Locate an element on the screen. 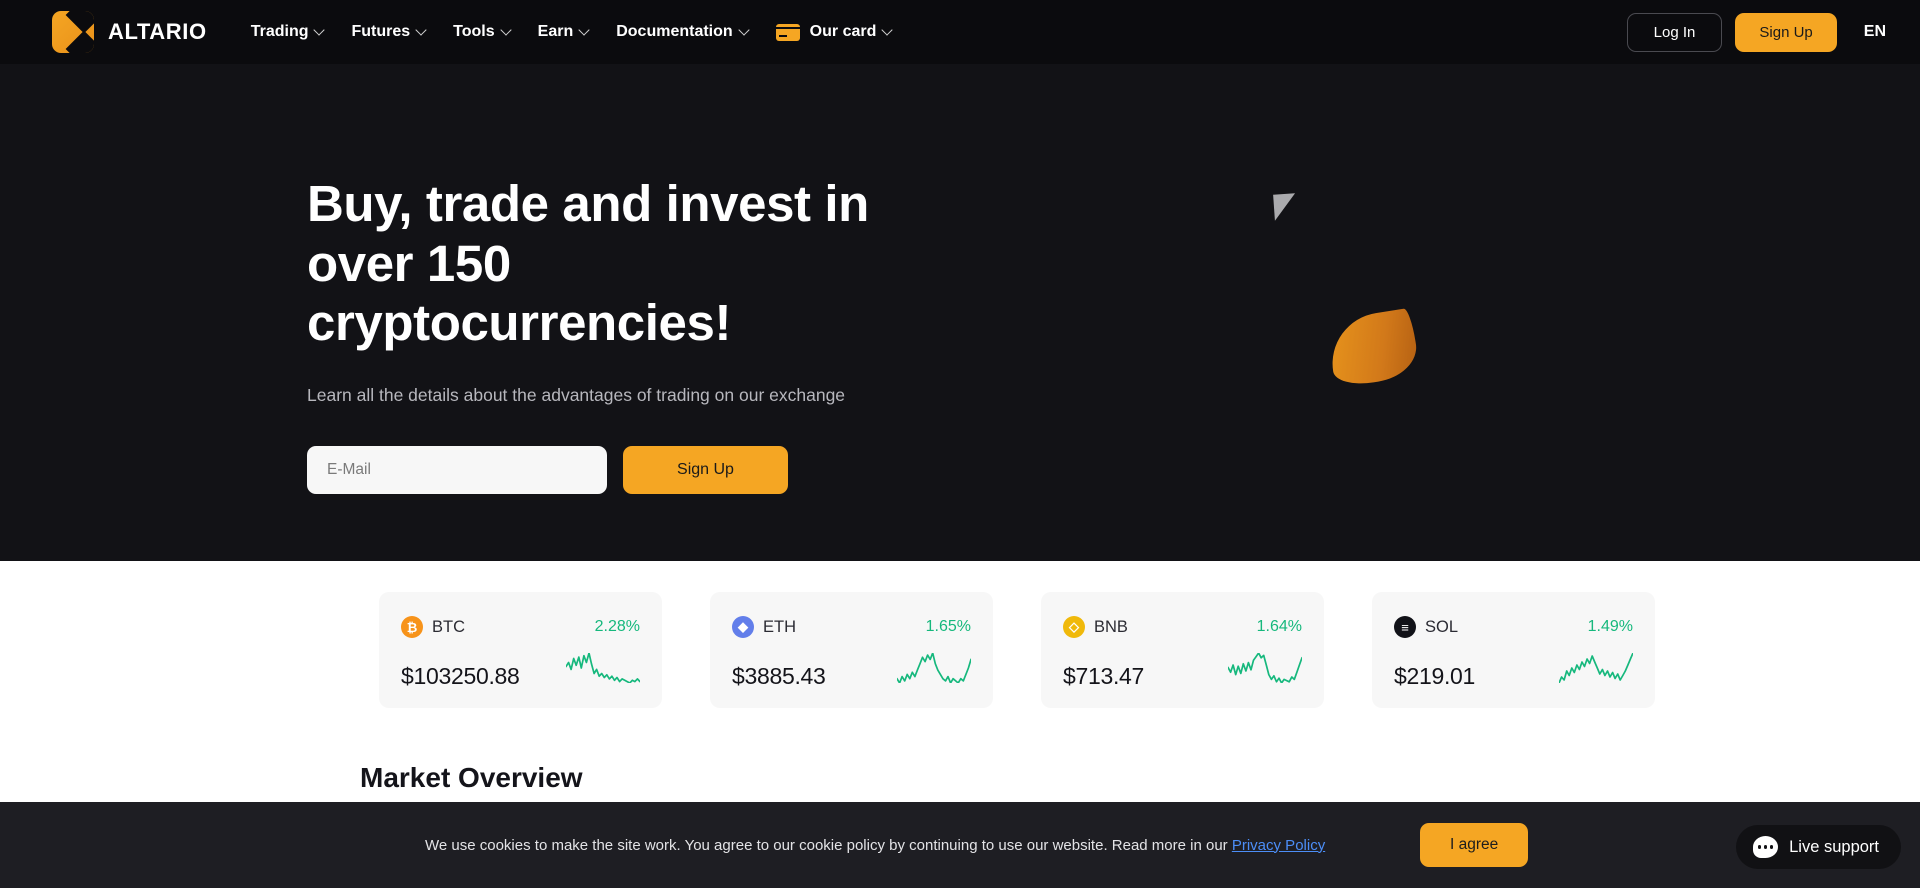  ticker-body: $3885.43 is located at coordinates (852, 671).